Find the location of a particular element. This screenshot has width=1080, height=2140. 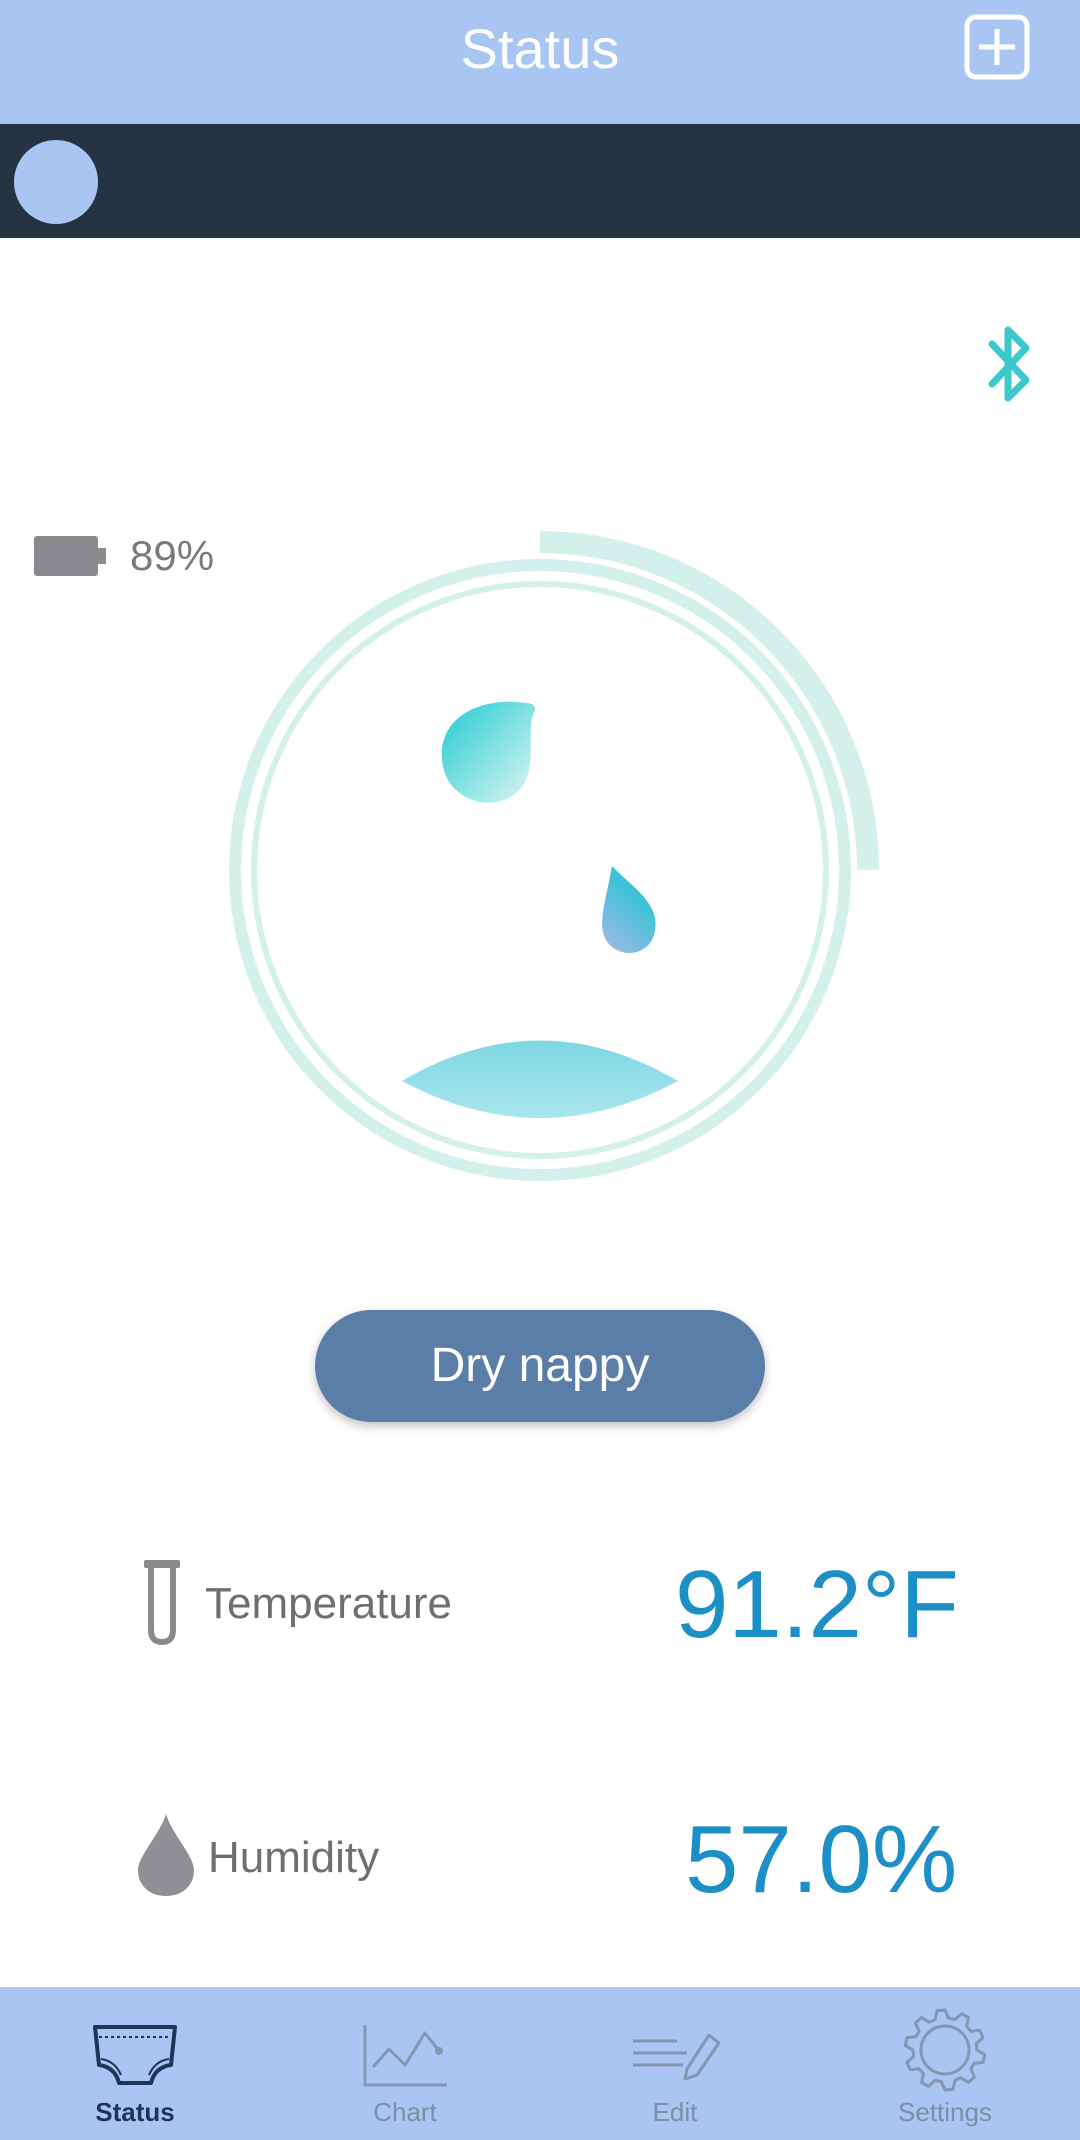

nav-settings: Settings is located at coordinates (945, 2063).